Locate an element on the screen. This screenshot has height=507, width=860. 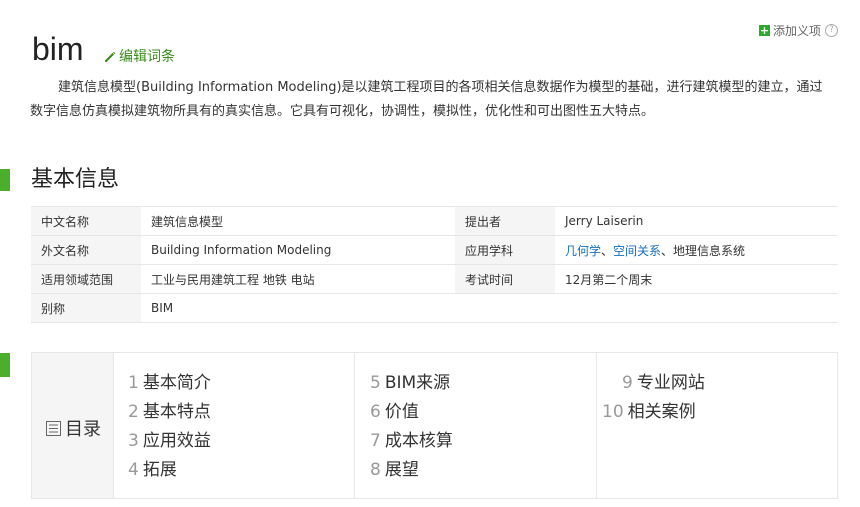
toc-item-label: 应用效益 is located at coordinates (176, 441).